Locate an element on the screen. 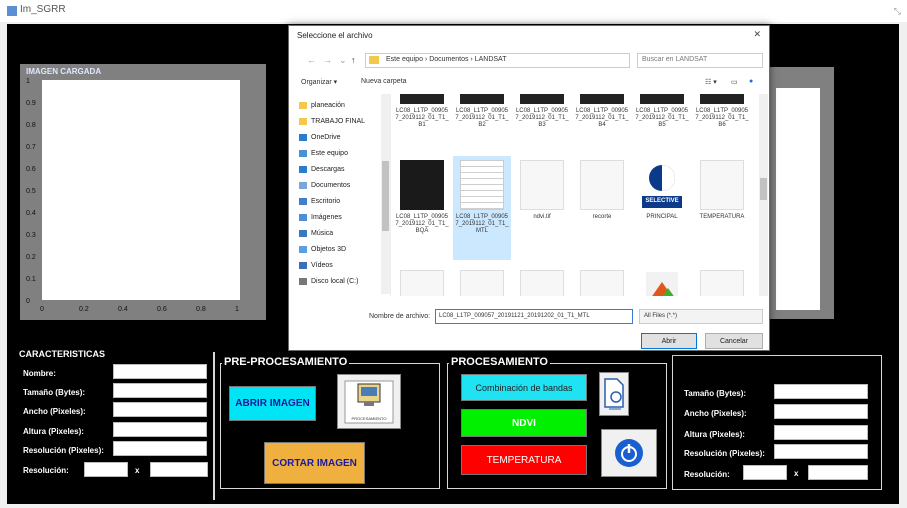  result-resolution-y-field is located at coordinates (838, 472).